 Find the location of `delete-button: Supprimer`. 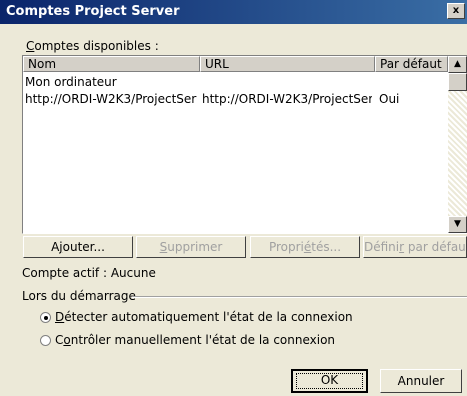

delete-button: Supprimer is located at coordinates (191, 247).